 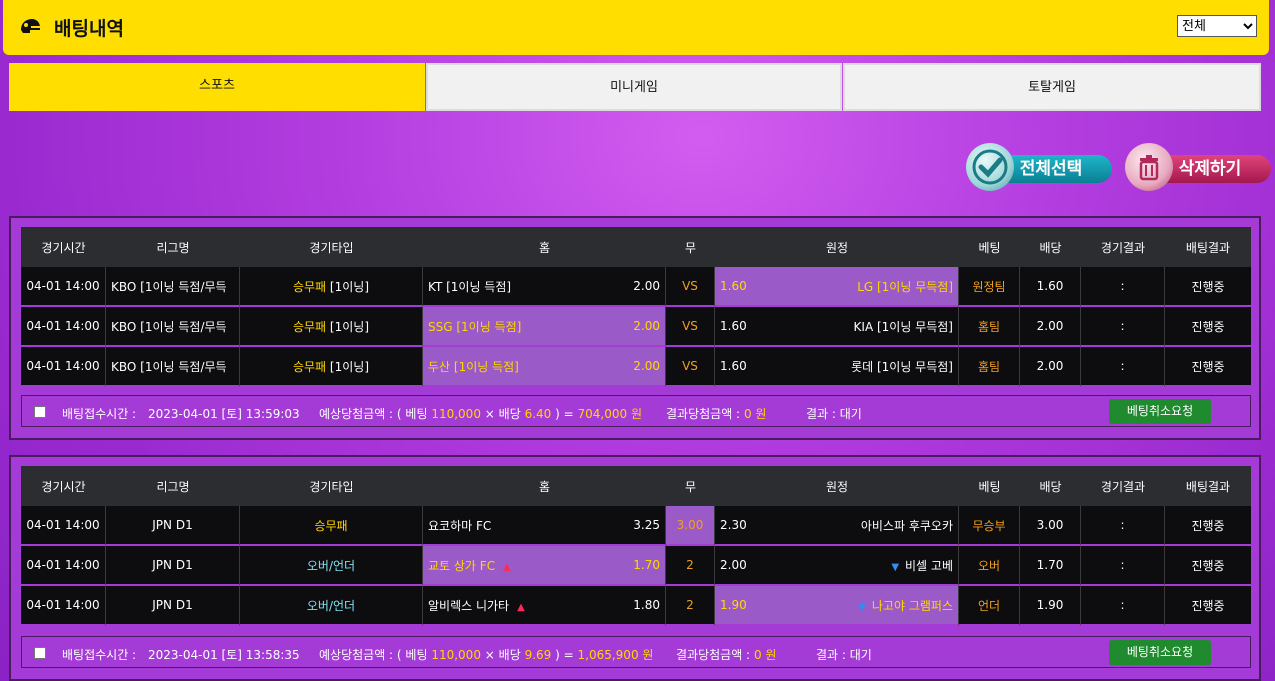 I want to click on select-all-button: 전체선택, so click(x=1040, y=168).